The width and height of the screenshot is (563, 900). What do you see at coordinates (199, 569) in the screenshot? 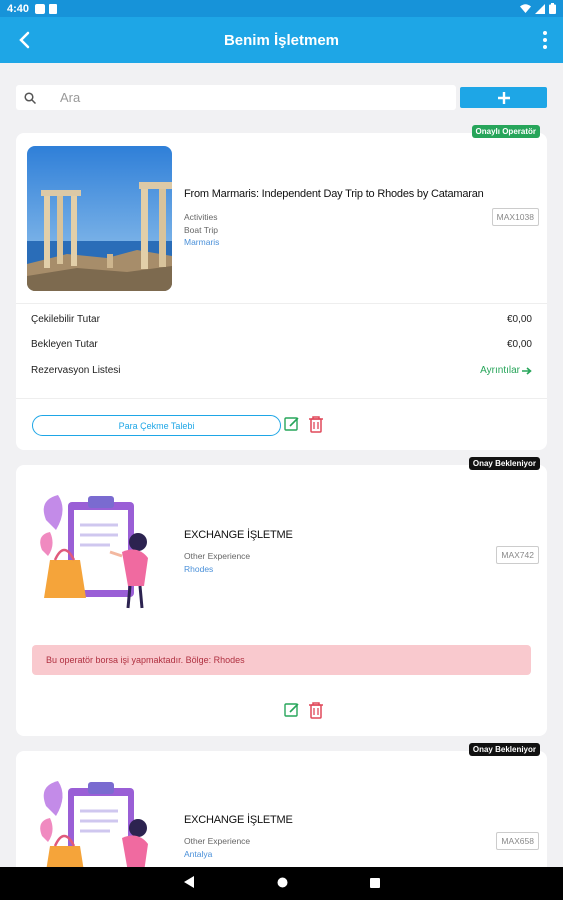
I see `business-location: Rhodes` at bounding box center [199, 569].